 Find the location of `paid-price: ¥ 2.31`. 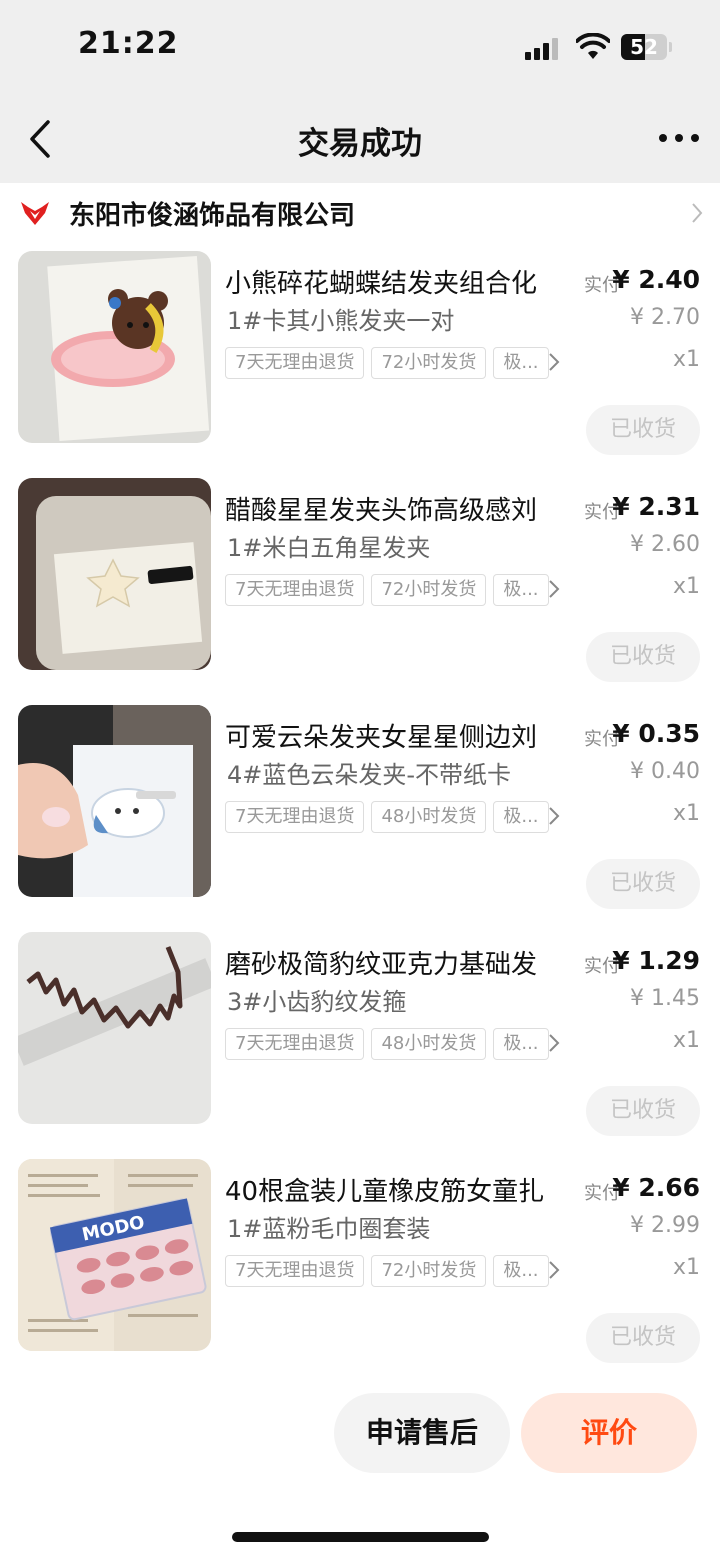

paid-price: ¥ 2.31 is located at coordinates (656, 506).